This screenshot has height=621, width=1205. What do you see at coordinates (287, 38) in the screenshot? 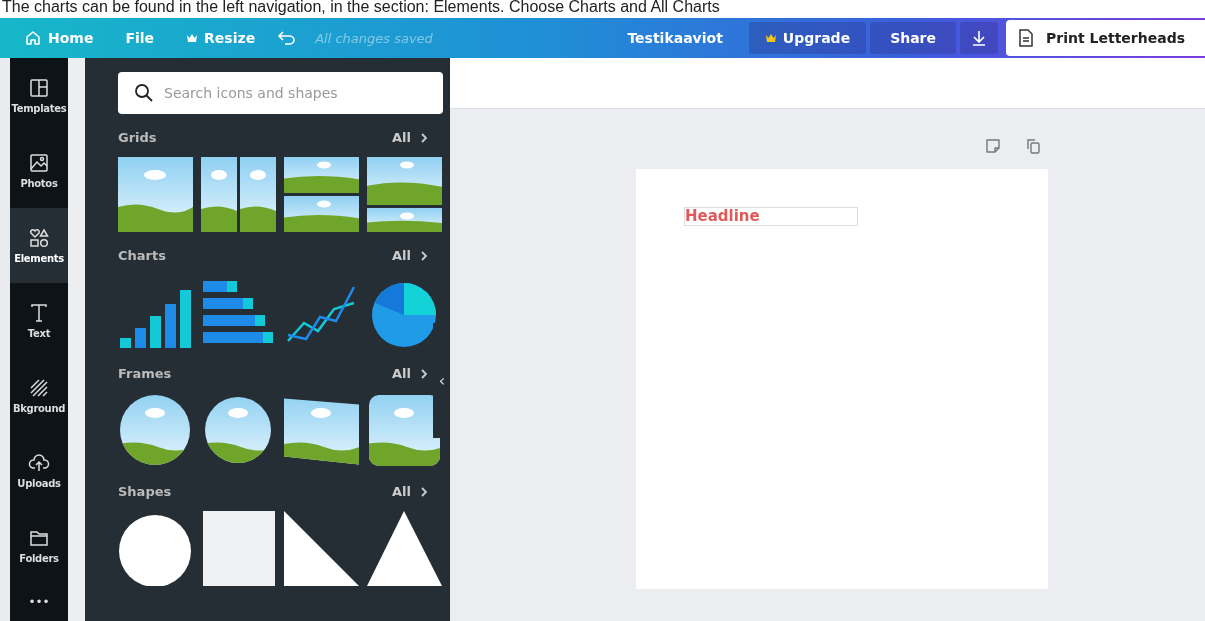
I see `undo-icon` at bounding box center [287, 38].